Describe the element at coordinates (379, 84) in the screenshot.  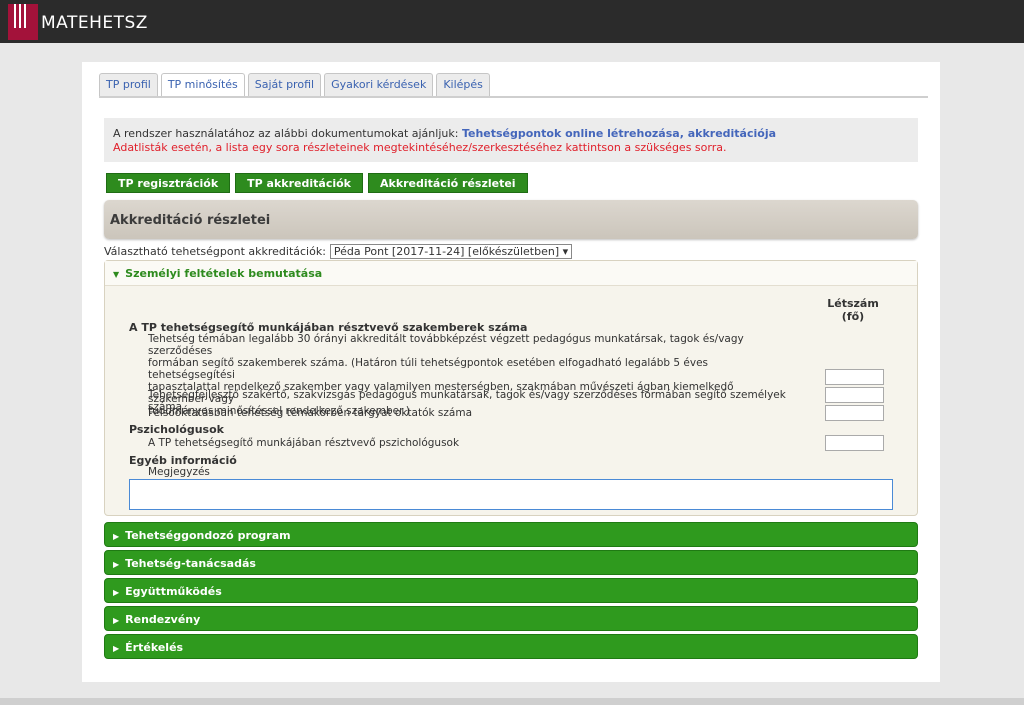
I see `tab-gyakori-kerdesek: Gyakori kérdések` at that location.